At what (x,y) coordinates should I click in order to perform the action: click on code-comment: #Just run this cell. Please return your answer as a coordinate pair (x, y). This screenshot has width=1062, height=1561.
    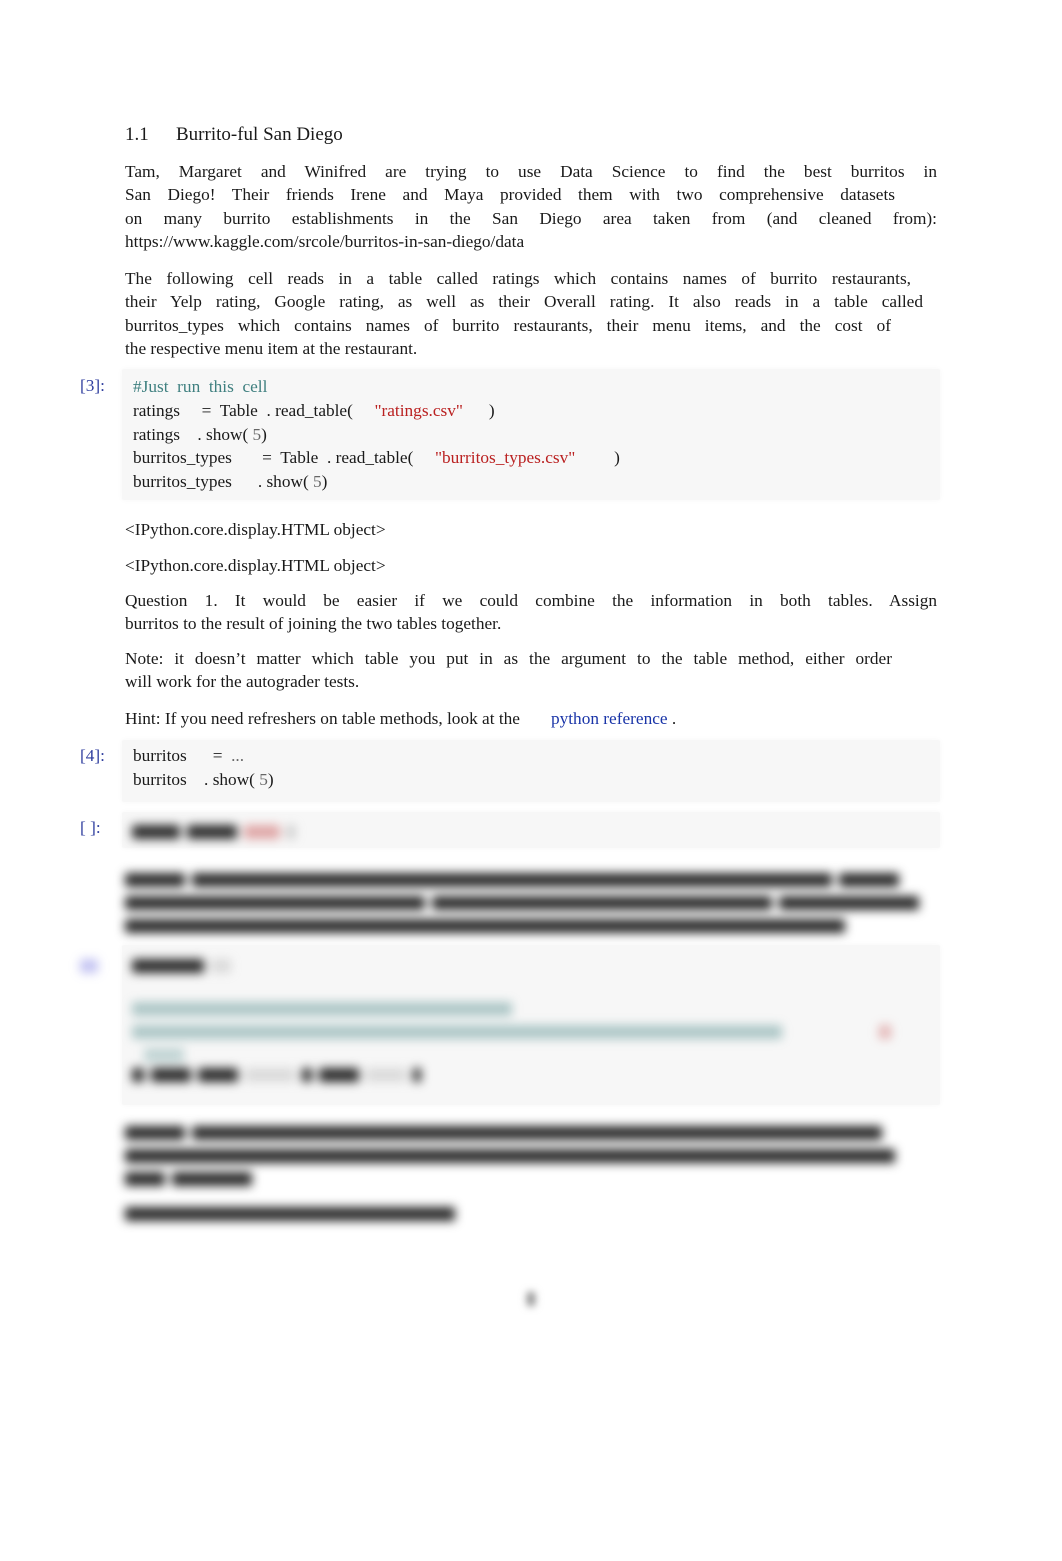
    Looking at the image, I should click on (200, 386).